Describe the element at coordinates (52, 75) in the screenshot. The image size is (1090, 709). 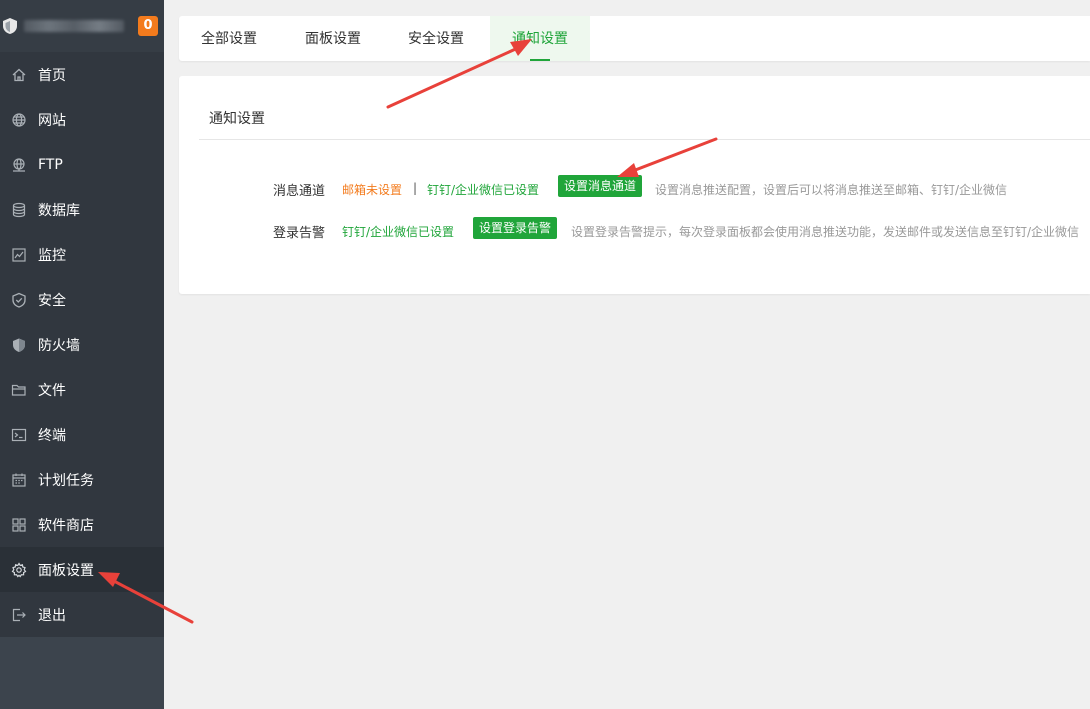
I see `sidebar-item-label: 首页` at that location.